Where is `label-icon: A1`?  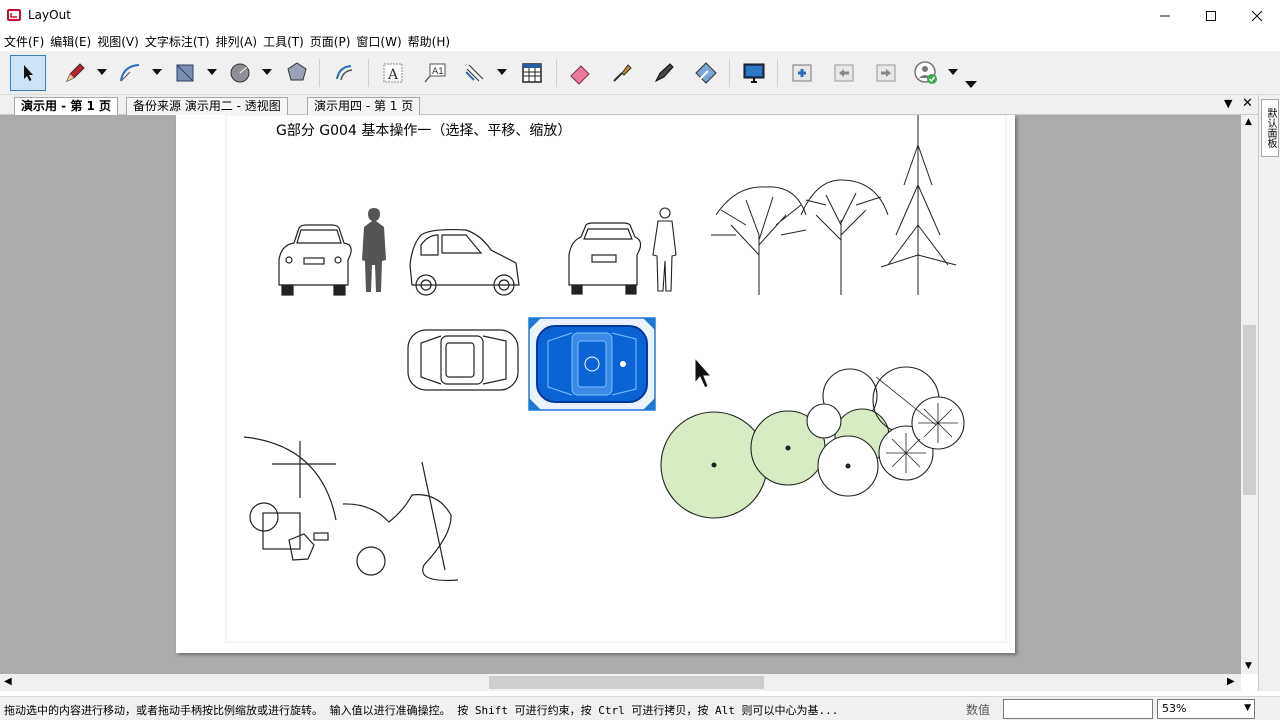
label-icon: A1 is located at coordinates (435, 73).